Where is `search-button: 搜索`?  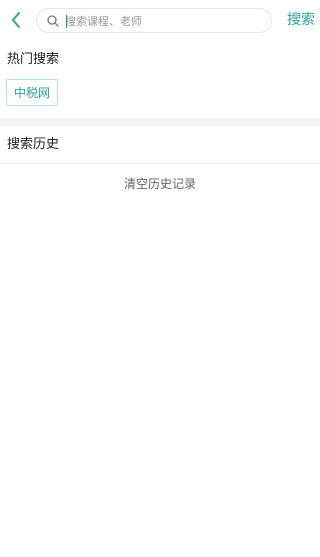 search-button: 搜索 is located at coordinates (301, 20).